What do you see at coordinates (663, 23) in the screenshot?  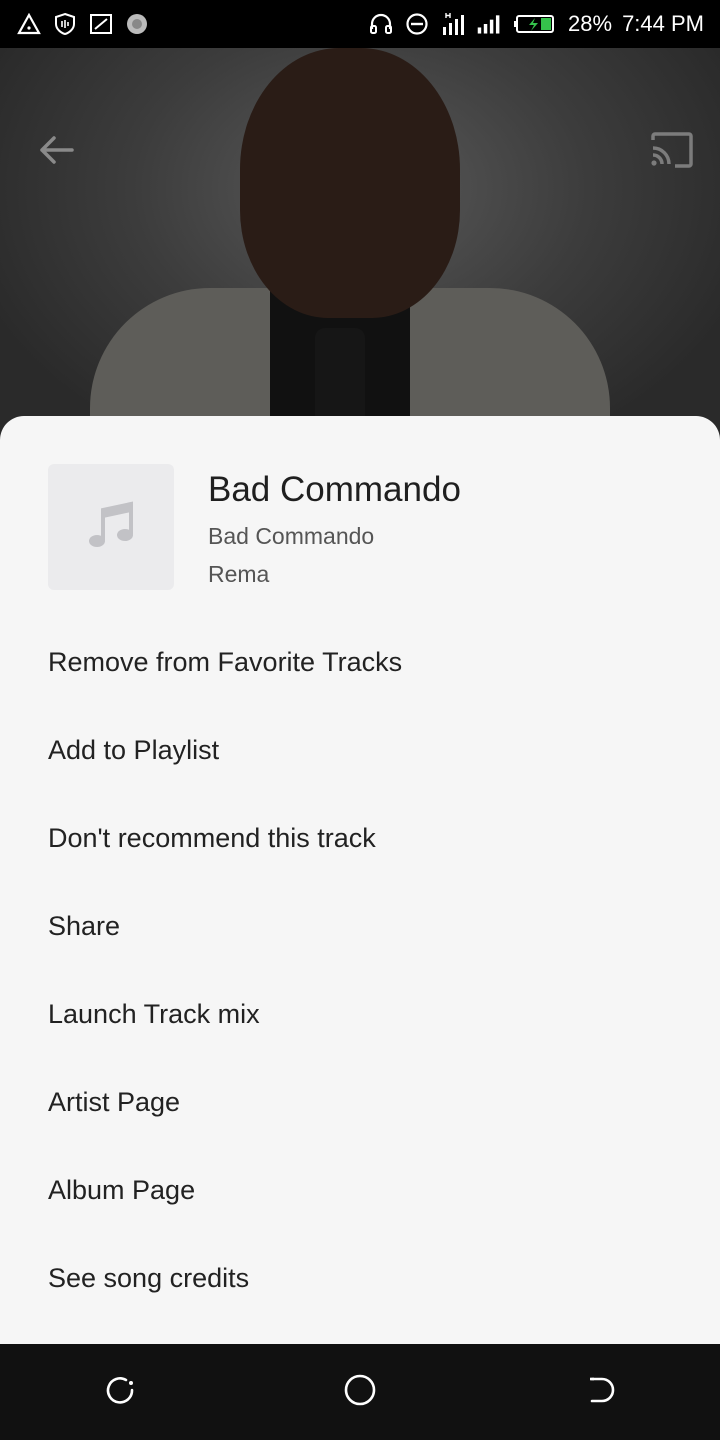 I see `clock: 7:44 PM` at bounding box center [663, 23].